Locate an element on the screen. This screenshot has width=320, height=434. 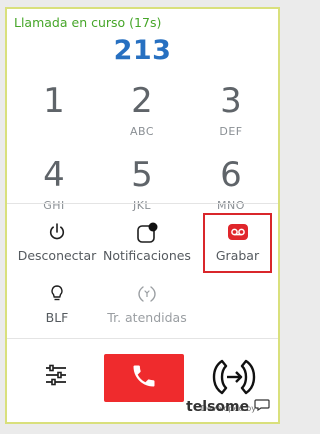
brand-logo: telsome is located at coordinates (228, 407).